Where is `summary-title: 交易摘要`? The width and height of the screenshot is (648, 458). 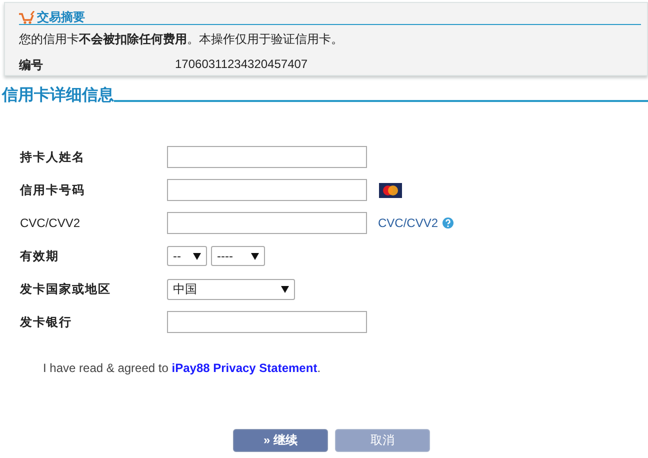 summary-title: 交易摘要 is located at coordinates (61, 17).